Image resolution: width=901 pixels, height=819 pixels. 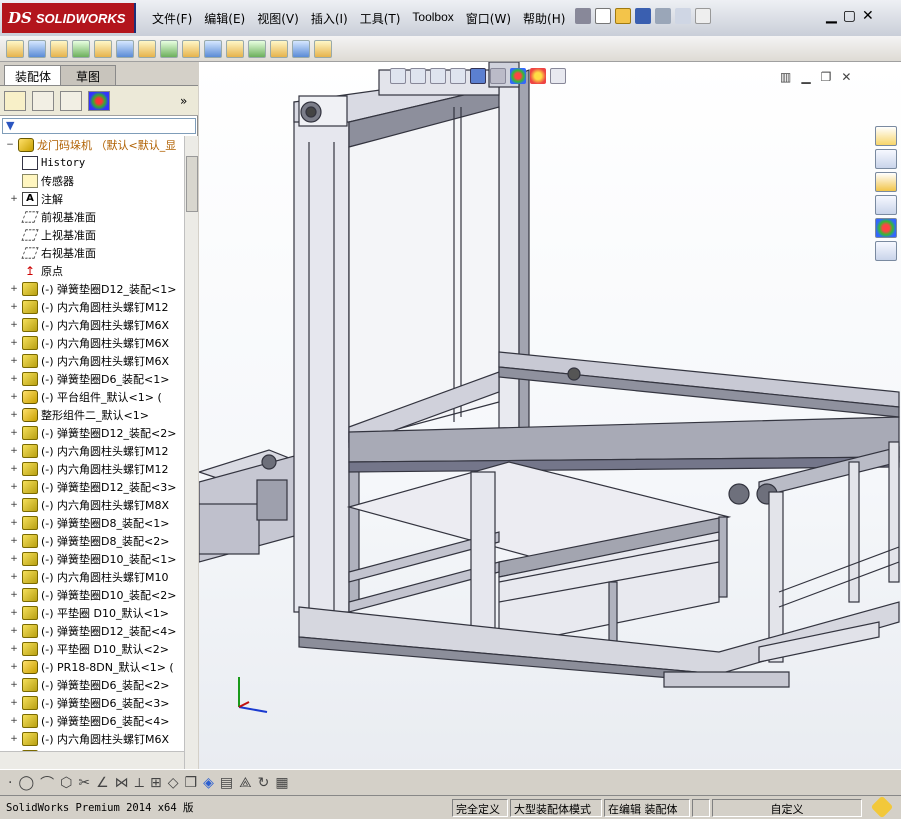 I want to click on tree-item: + (-) 弹簧垫圈D12_装配<1>, so click(x=92, y=289).